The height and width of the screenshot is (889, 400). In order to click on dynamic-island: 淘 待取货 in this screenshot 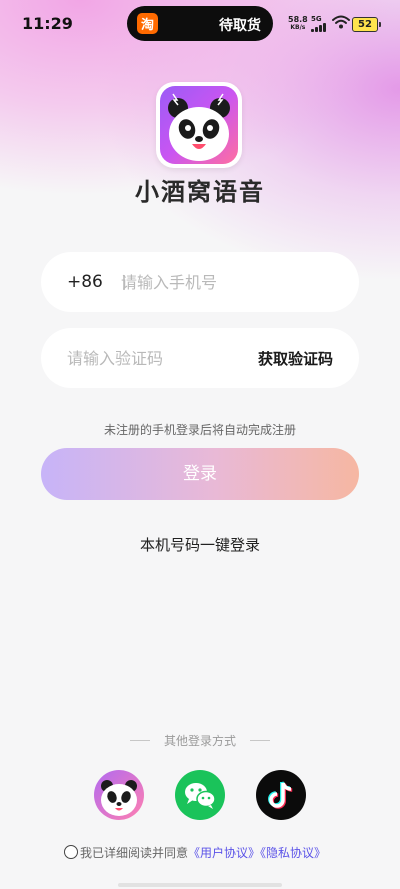, I will do `click(200, 23)`.